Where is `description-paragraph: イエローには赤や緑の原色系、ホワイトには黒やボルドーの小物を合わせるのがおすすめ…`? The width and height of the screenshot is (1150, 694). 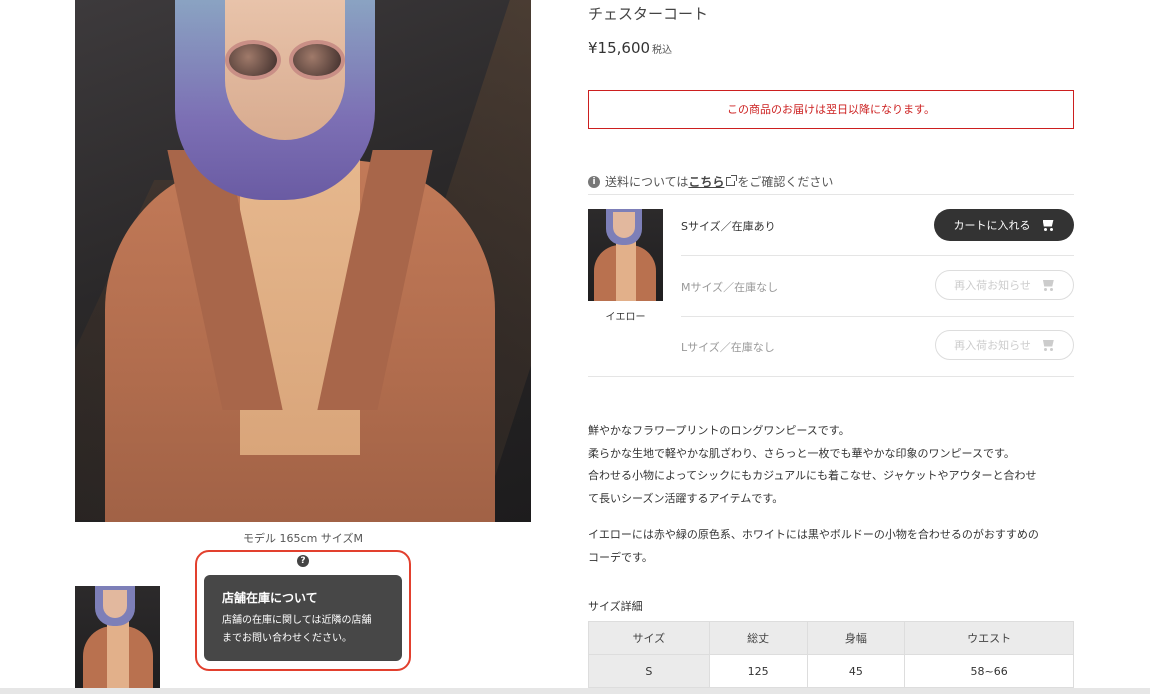 description-paragraph: イエローには赤や緑の原色系、ホワイトには黒やボルドーの小物を合わせるのがおすすめ… is located at coordinates (831, 546).